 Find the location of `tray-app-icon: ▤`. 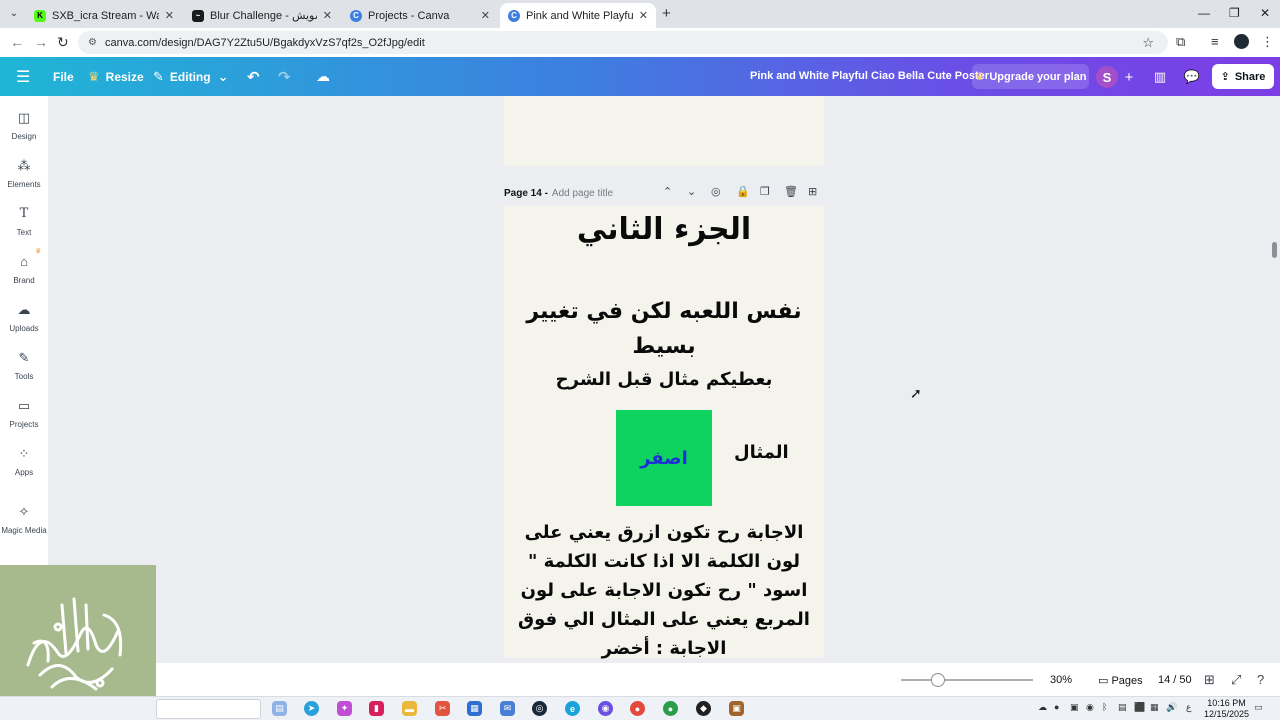

tray-app-icon: ▤ is located at coordinates (1122, 707).